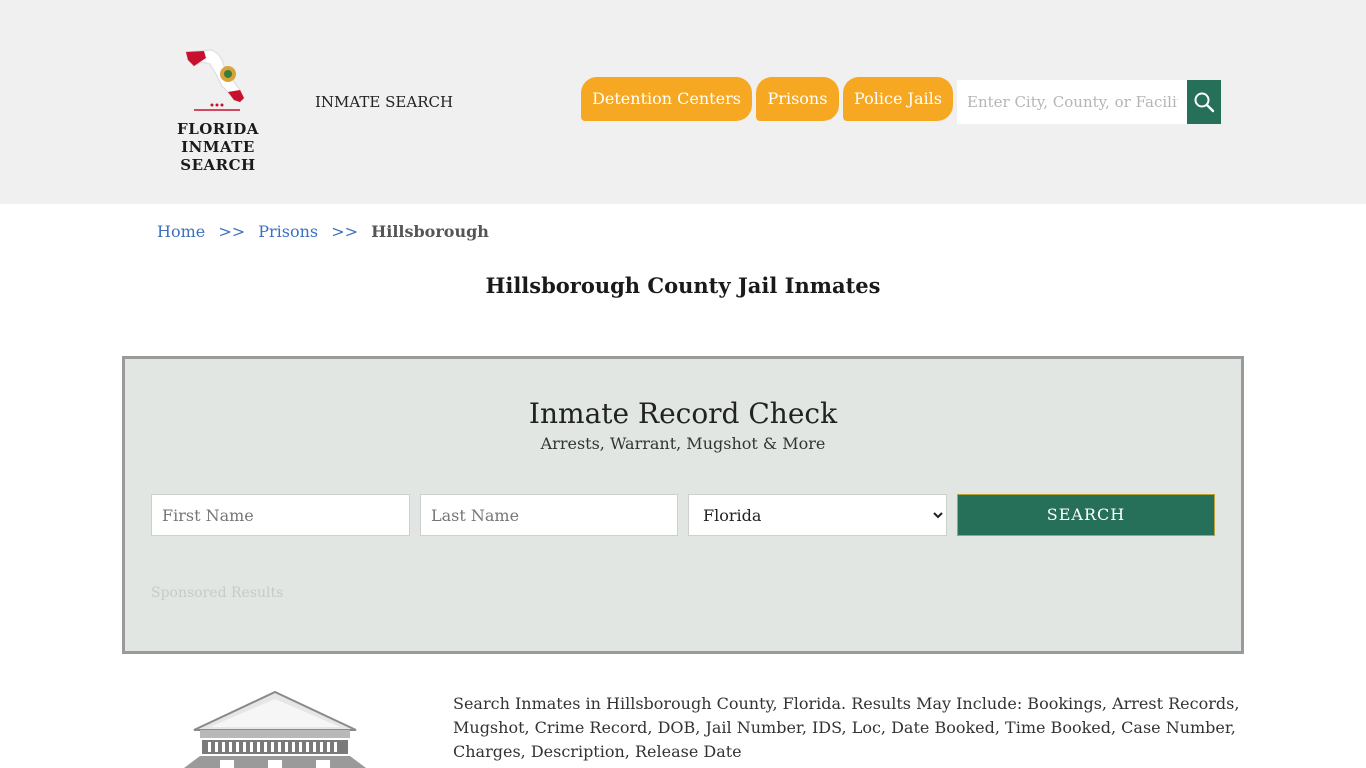 The width and height of the screenshot is (1366, 768). I want to click on first-name-input, so click(280, 515).